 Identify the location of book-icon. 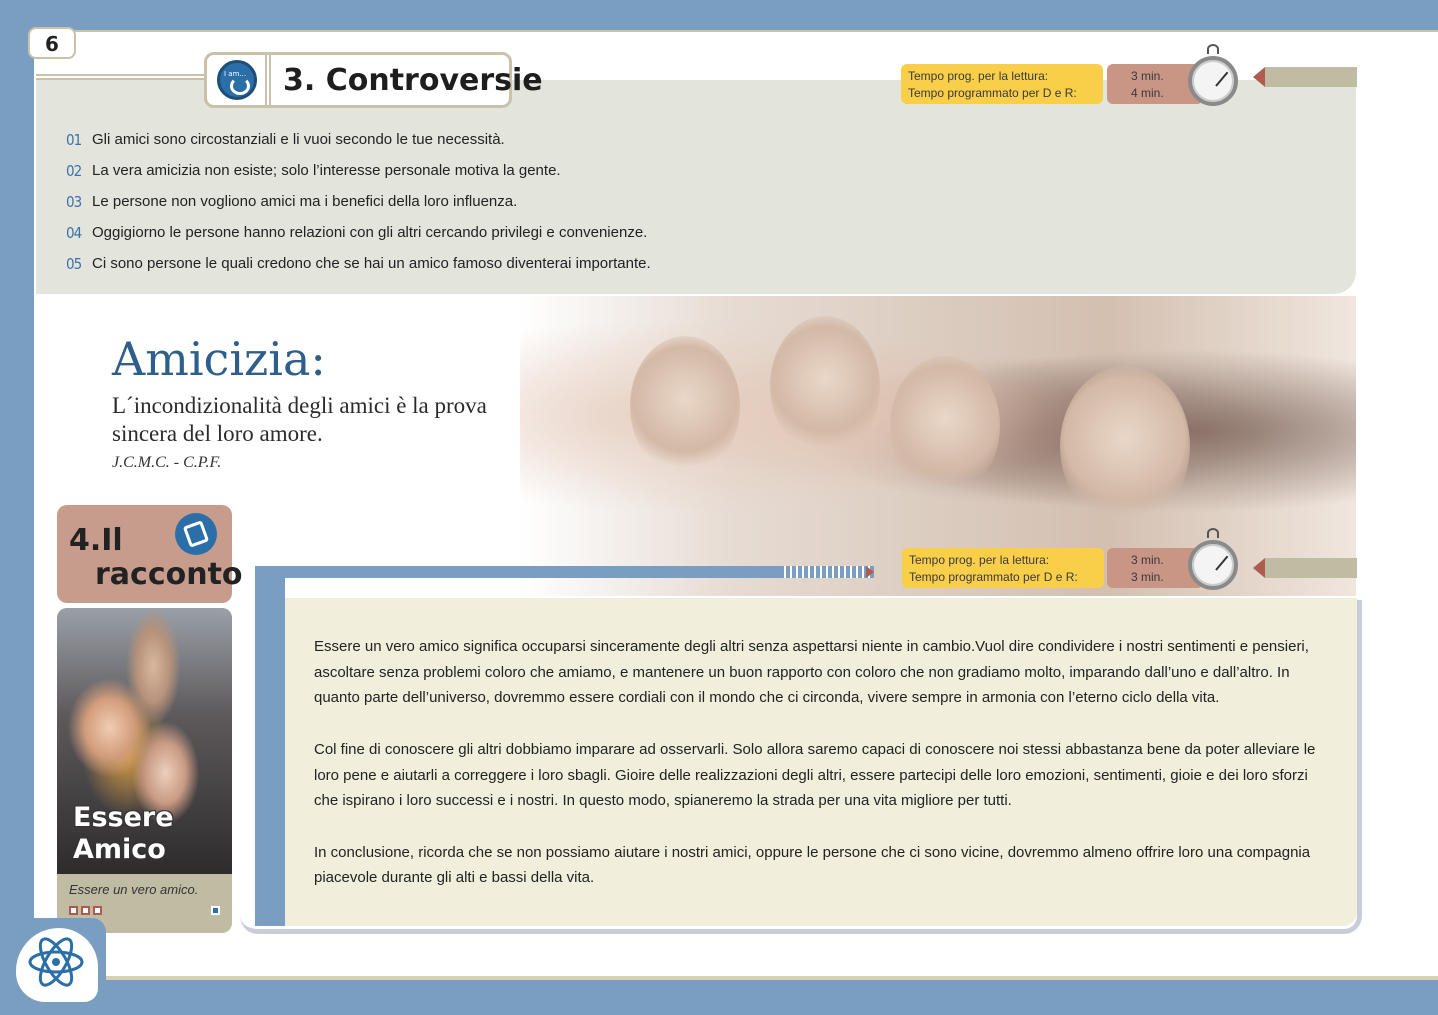
(196, 534).